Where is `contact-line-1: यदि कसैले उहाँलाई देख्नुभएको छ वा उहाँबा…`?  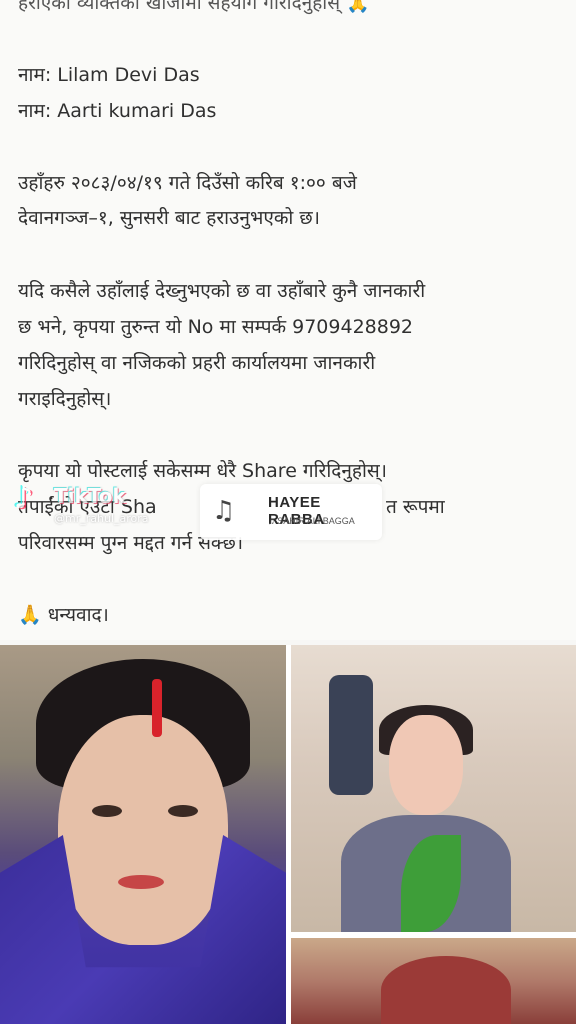 contact-line-1: यदि कसैले उहाँलाई देख्नुभएको छ वा उहाँबा… is located at coordinates (222, 291).